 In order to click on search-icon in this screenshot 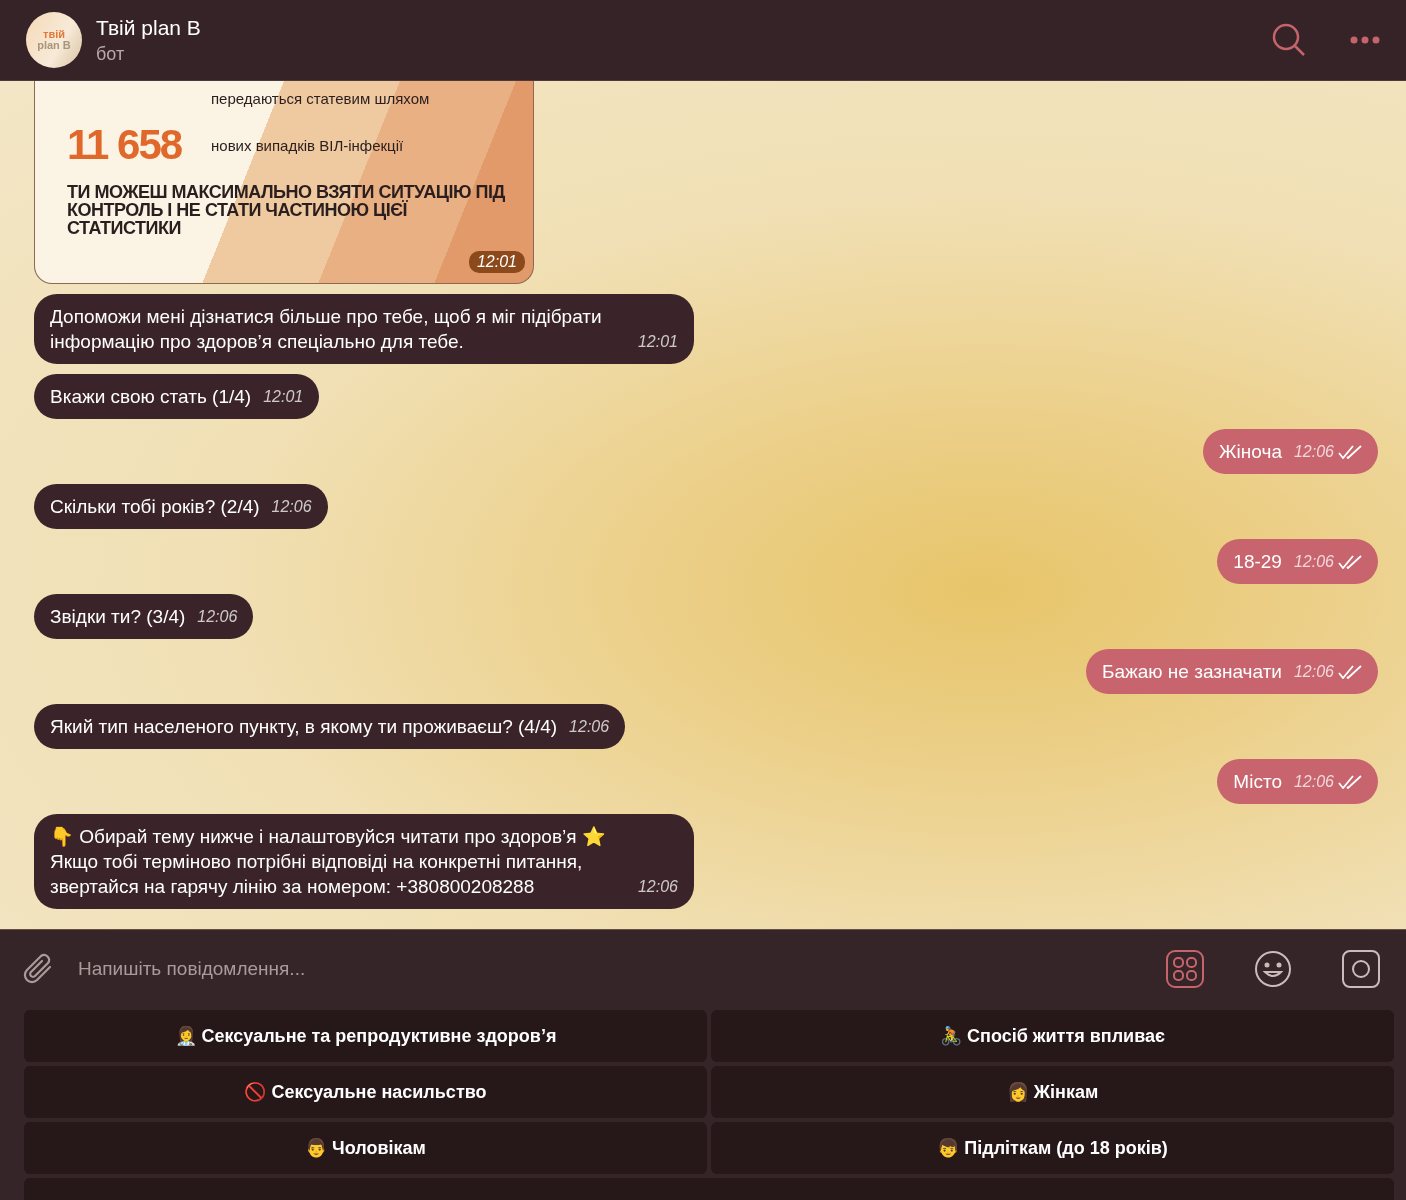, I will do `click(1289, 40)`.